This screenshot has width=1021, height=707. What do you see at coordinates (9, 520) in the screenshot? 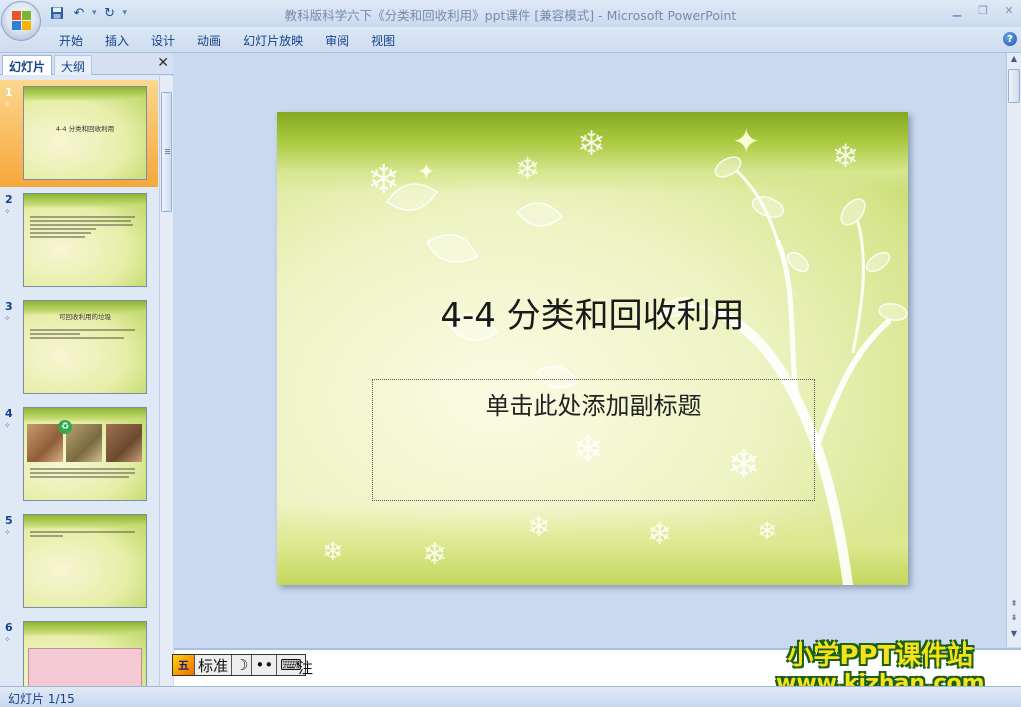
I see `thumbnail-number: 5` at bounding box center [9, 520].